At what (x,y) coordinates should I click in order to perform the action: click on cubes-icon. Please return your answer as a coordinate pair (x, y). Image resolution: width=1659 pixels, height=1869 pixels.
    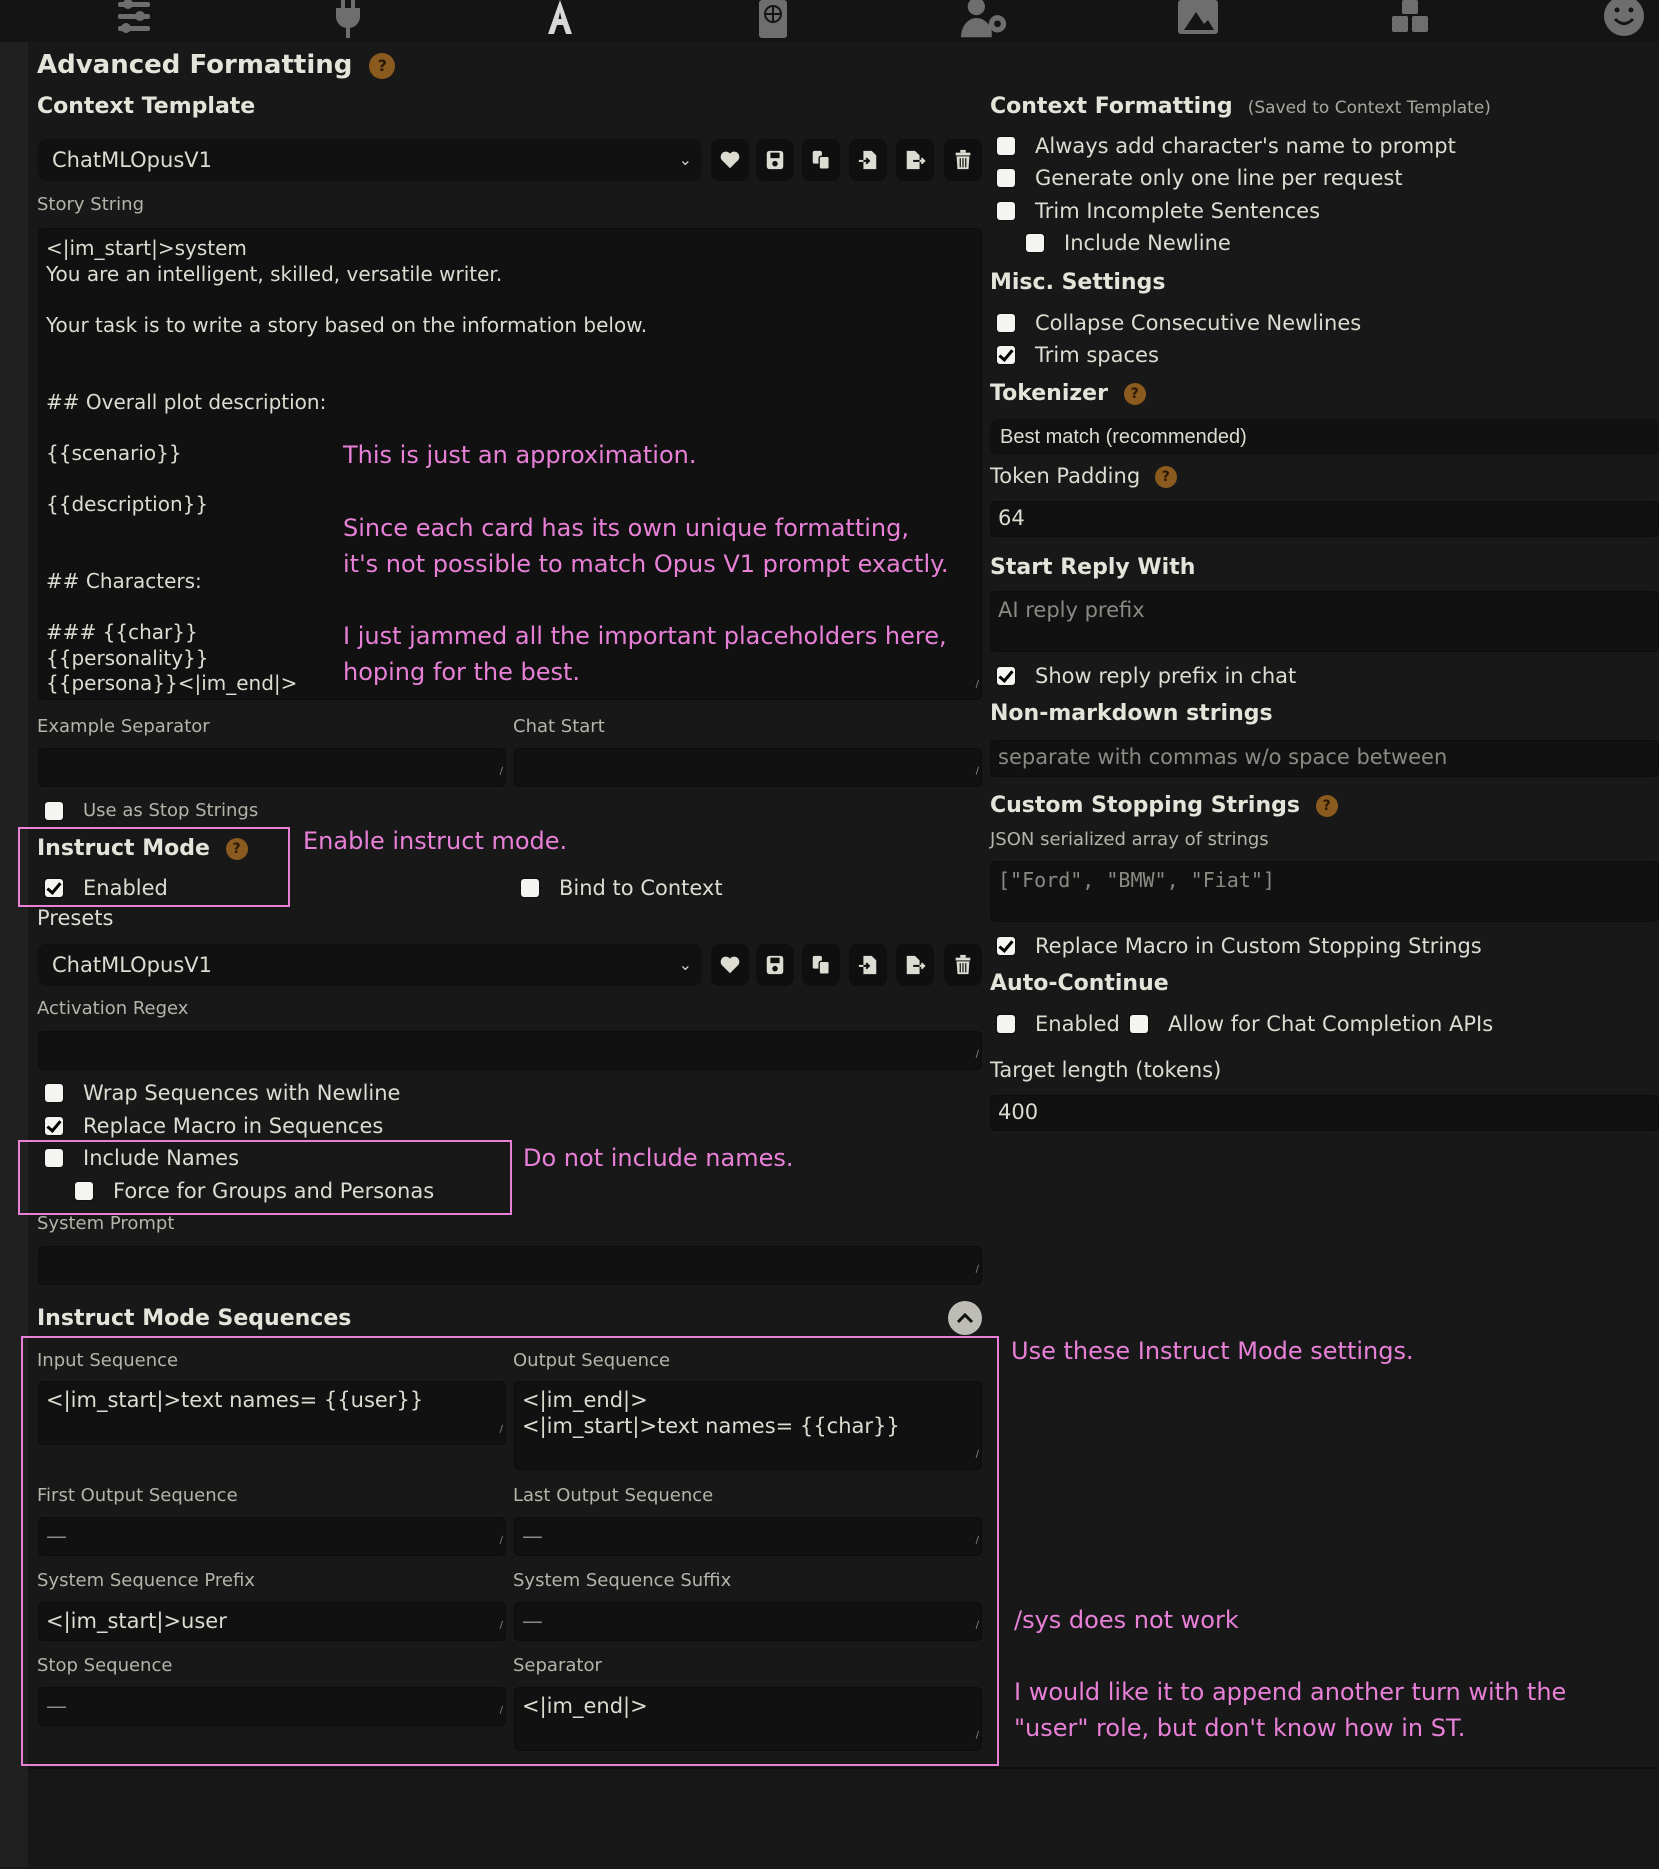
    Looking at the image, I should click on (1410, 20).